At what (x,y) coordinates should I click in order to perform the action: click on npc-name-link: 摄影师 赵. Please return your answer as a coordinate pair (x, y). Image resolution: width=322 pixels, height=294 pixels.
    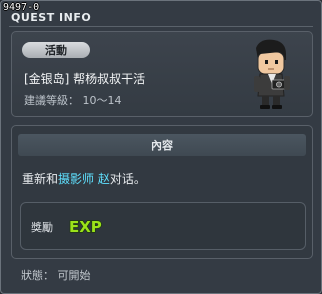
    Looking at the image, I should click on (84, 179).